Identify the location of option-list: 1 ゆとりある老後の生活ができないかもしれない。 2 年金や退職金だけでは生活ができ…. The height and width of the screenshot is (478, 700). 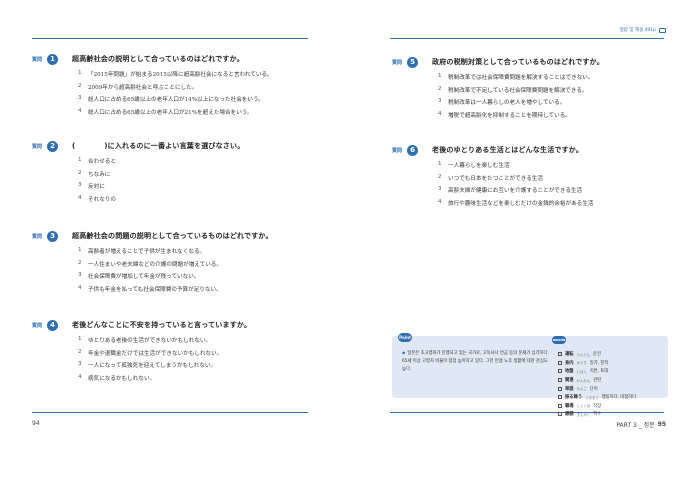
(141, 361).